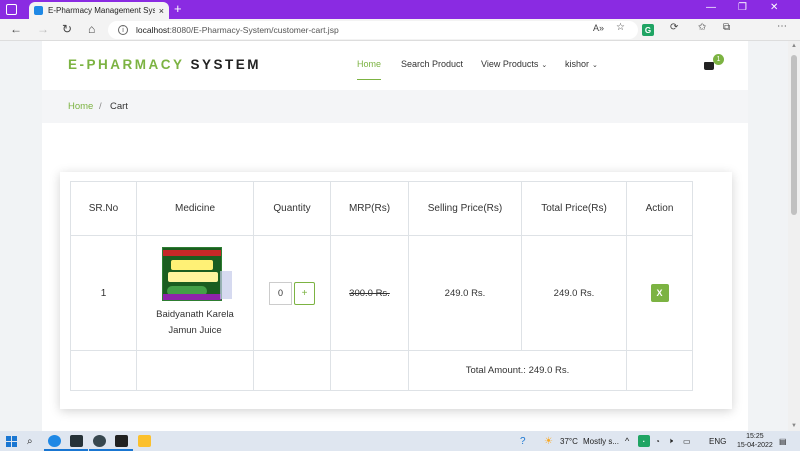  What do you see at coordinates (11, 9) in the screenshot?
I see `workspaces-icon` at bounding box center [11, 9].